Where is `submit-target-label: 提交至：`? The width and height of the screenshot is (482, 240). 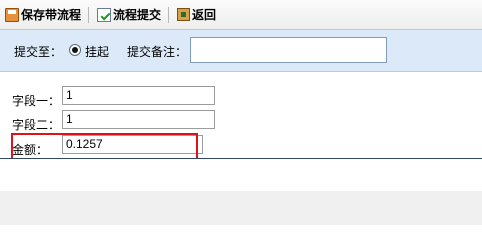 submit-target-label: 提交至： is located at coordinates (38, 52).